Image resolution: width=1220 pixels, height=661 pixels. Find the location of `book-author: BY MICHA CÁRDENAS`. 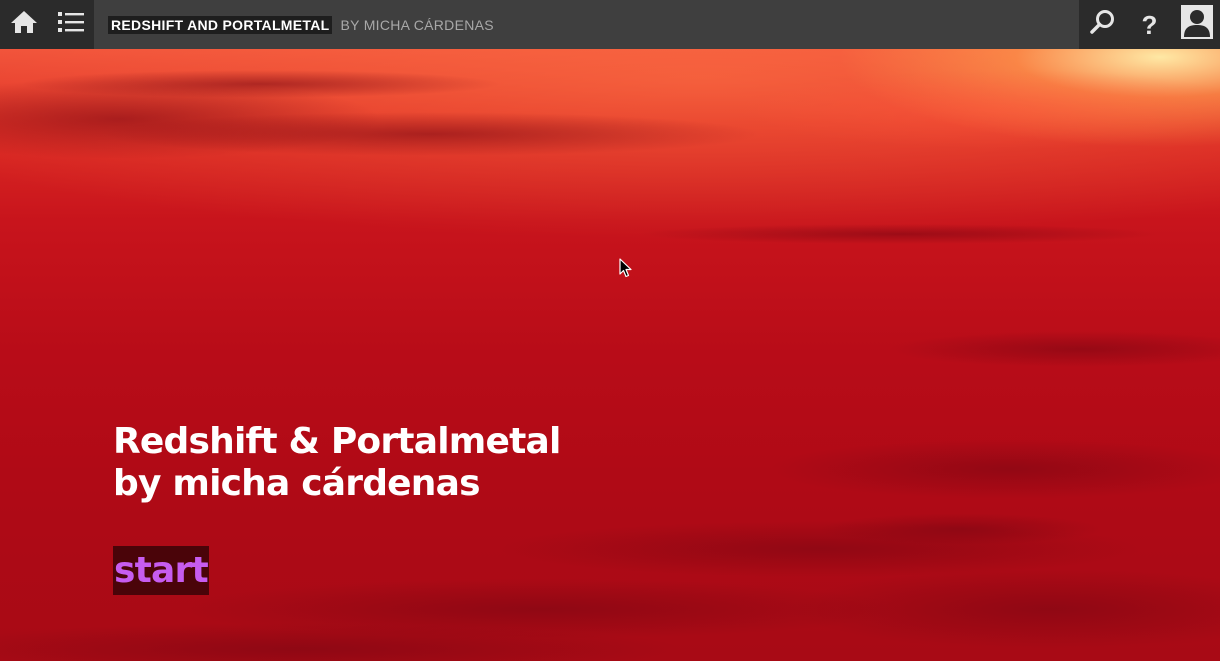

book-author: BY MICHA CÁRDENAS is located at coordinates (417, 24).